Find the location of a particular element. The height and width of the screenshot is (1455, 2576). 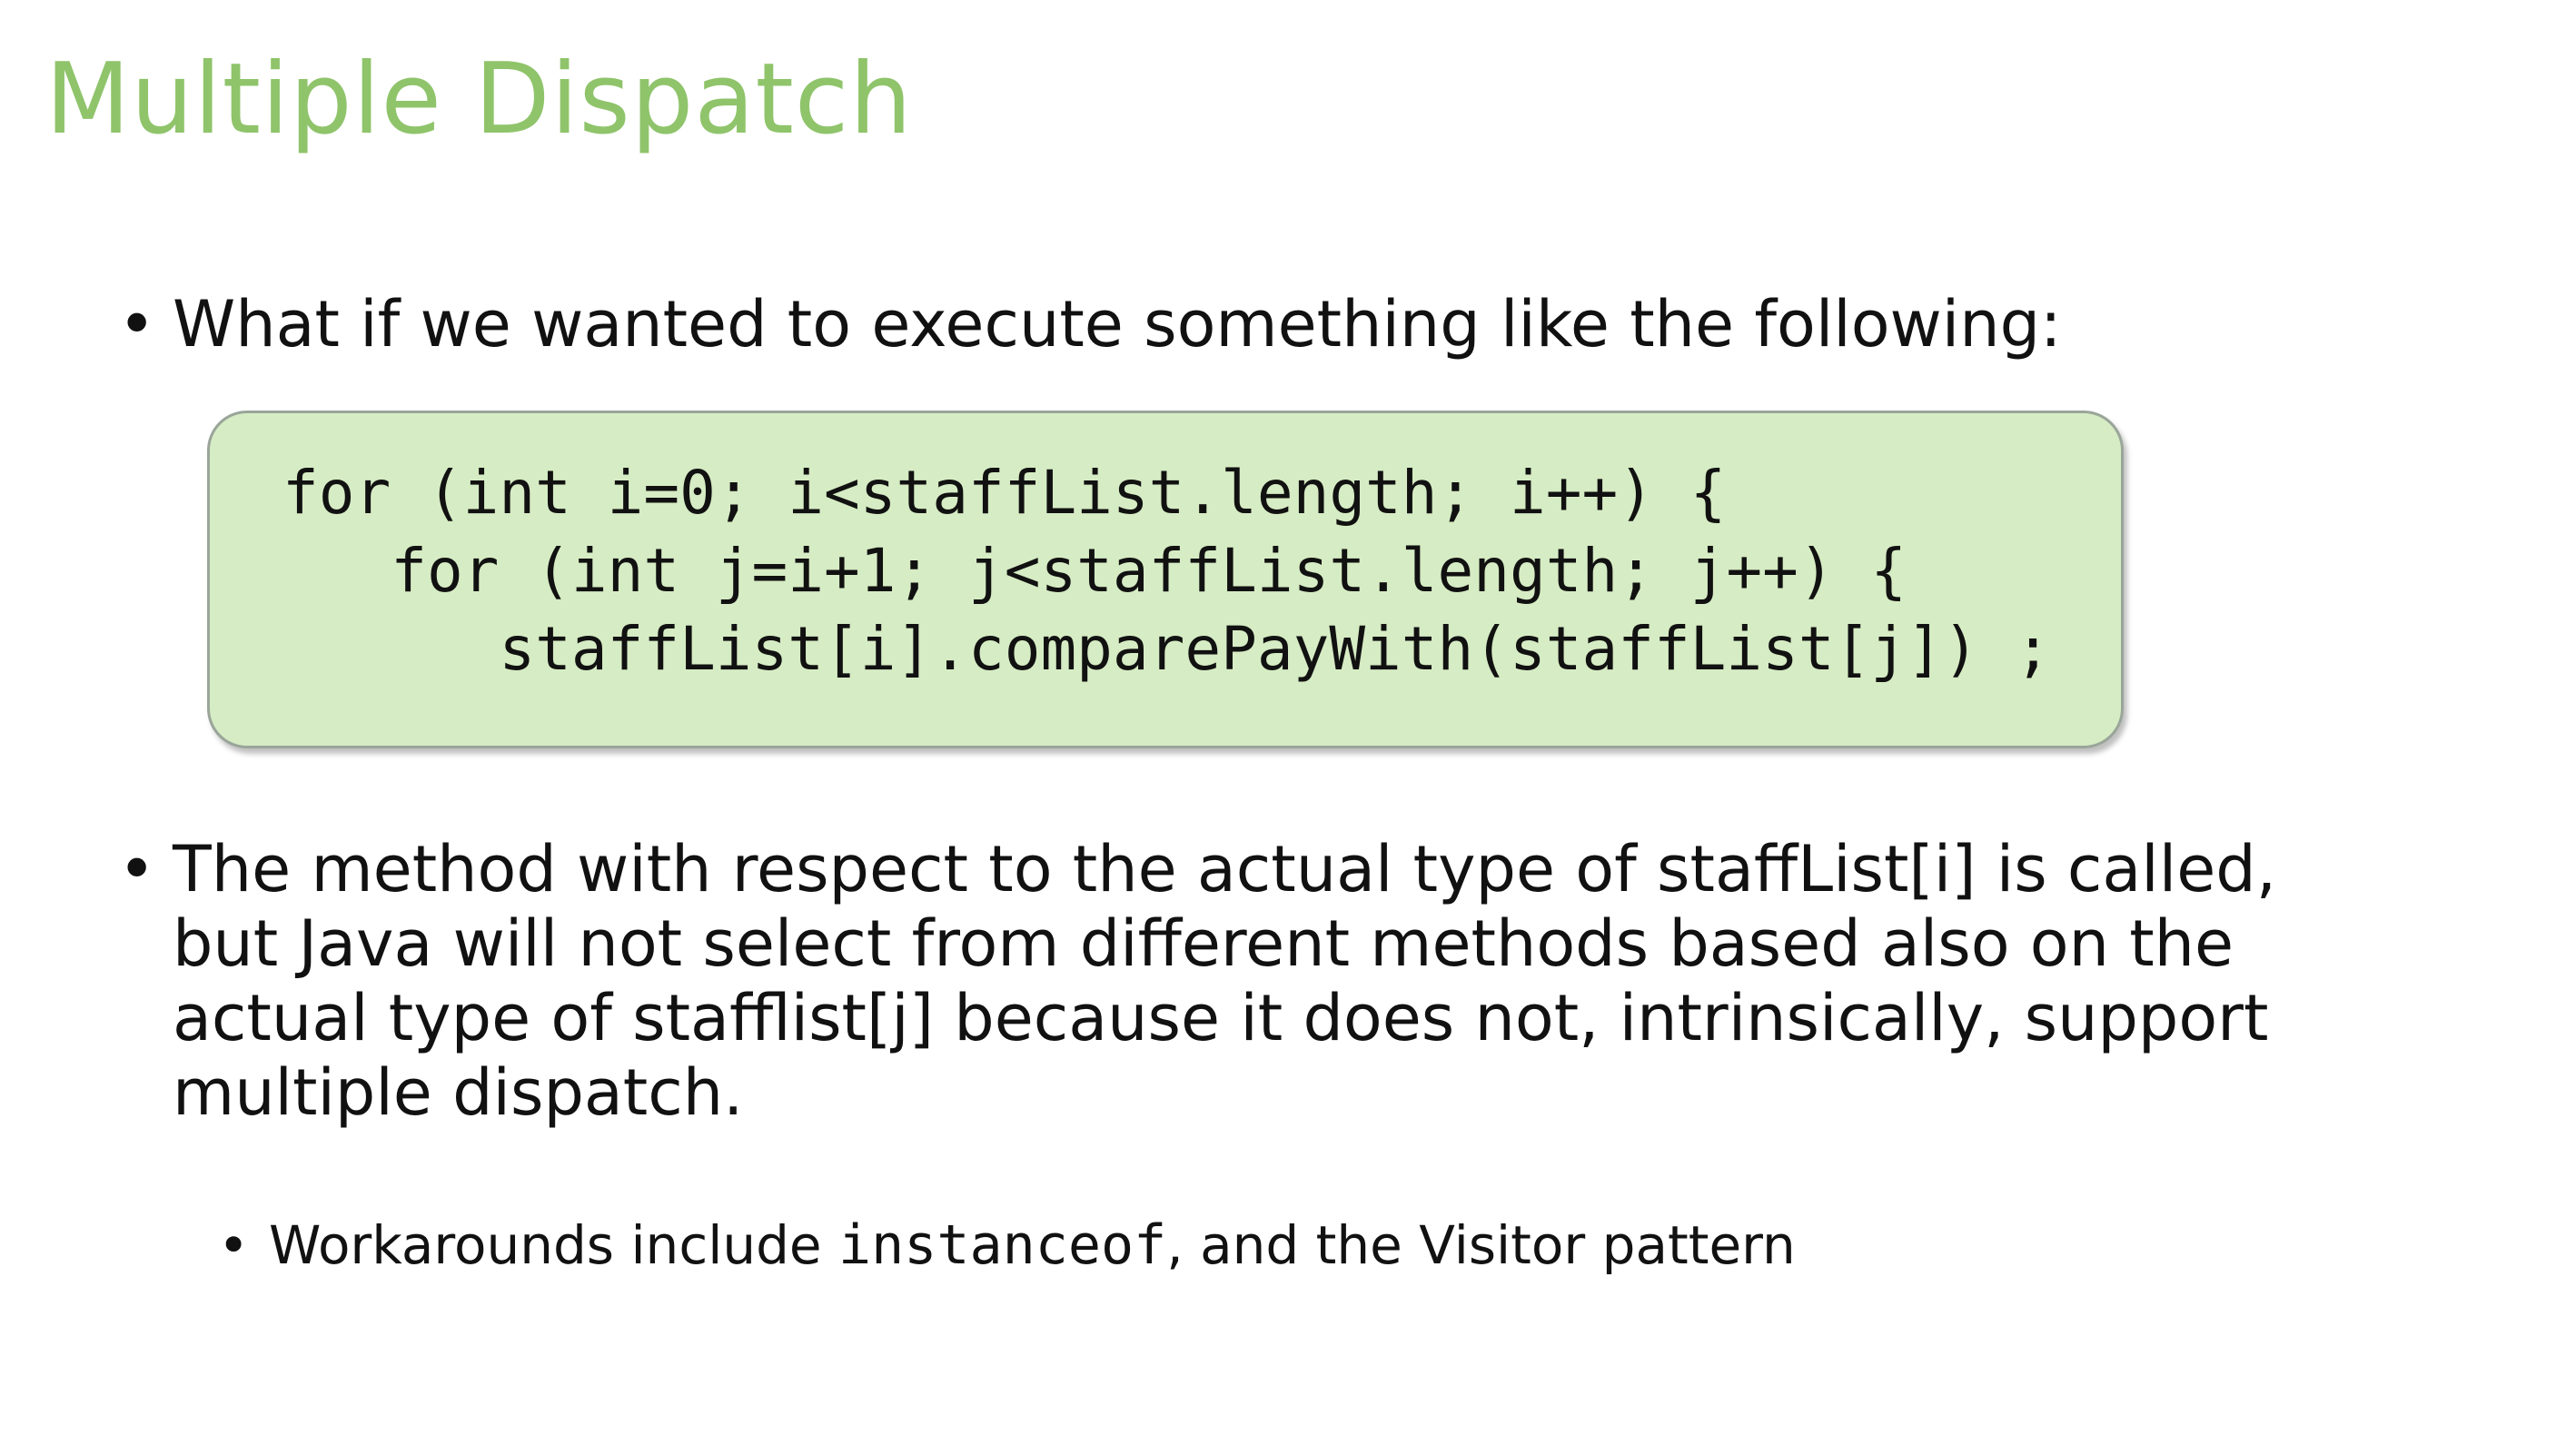

bullet-text-line-4: multiple dispatch. is located at coordinates (458, 1093).